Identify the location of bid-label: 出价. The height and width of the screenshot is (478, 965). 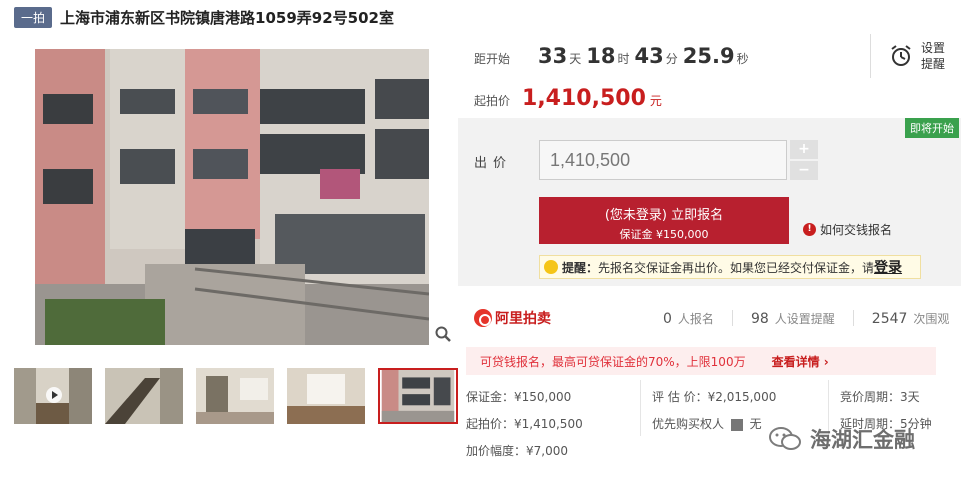
(493, 163).